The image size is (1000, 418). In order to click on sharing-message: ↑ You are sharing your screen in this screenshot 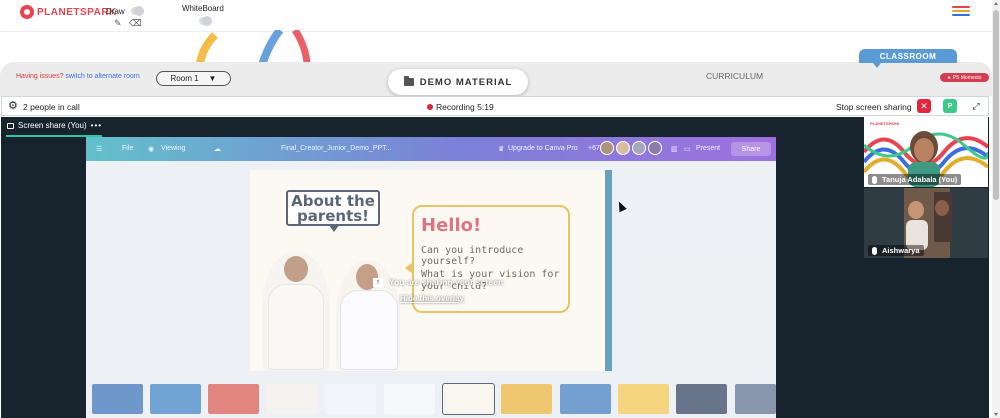, I will do `click(438, 282)`.